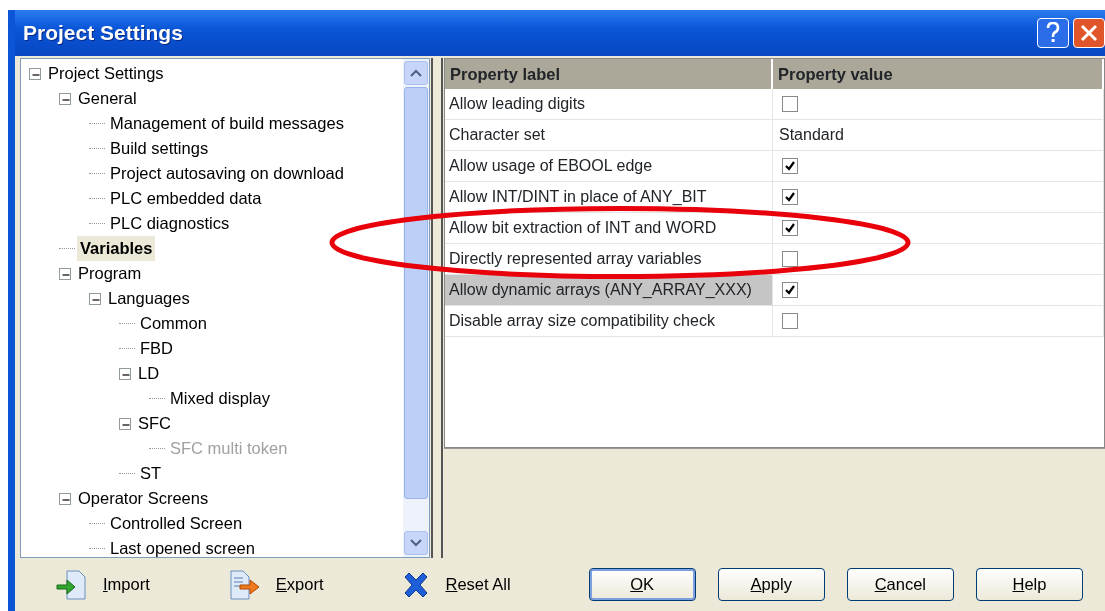  Describe the element at coordinates (609, 321) in the screenshot. I see `table-cell: Disable array size compatibility check` at that location.